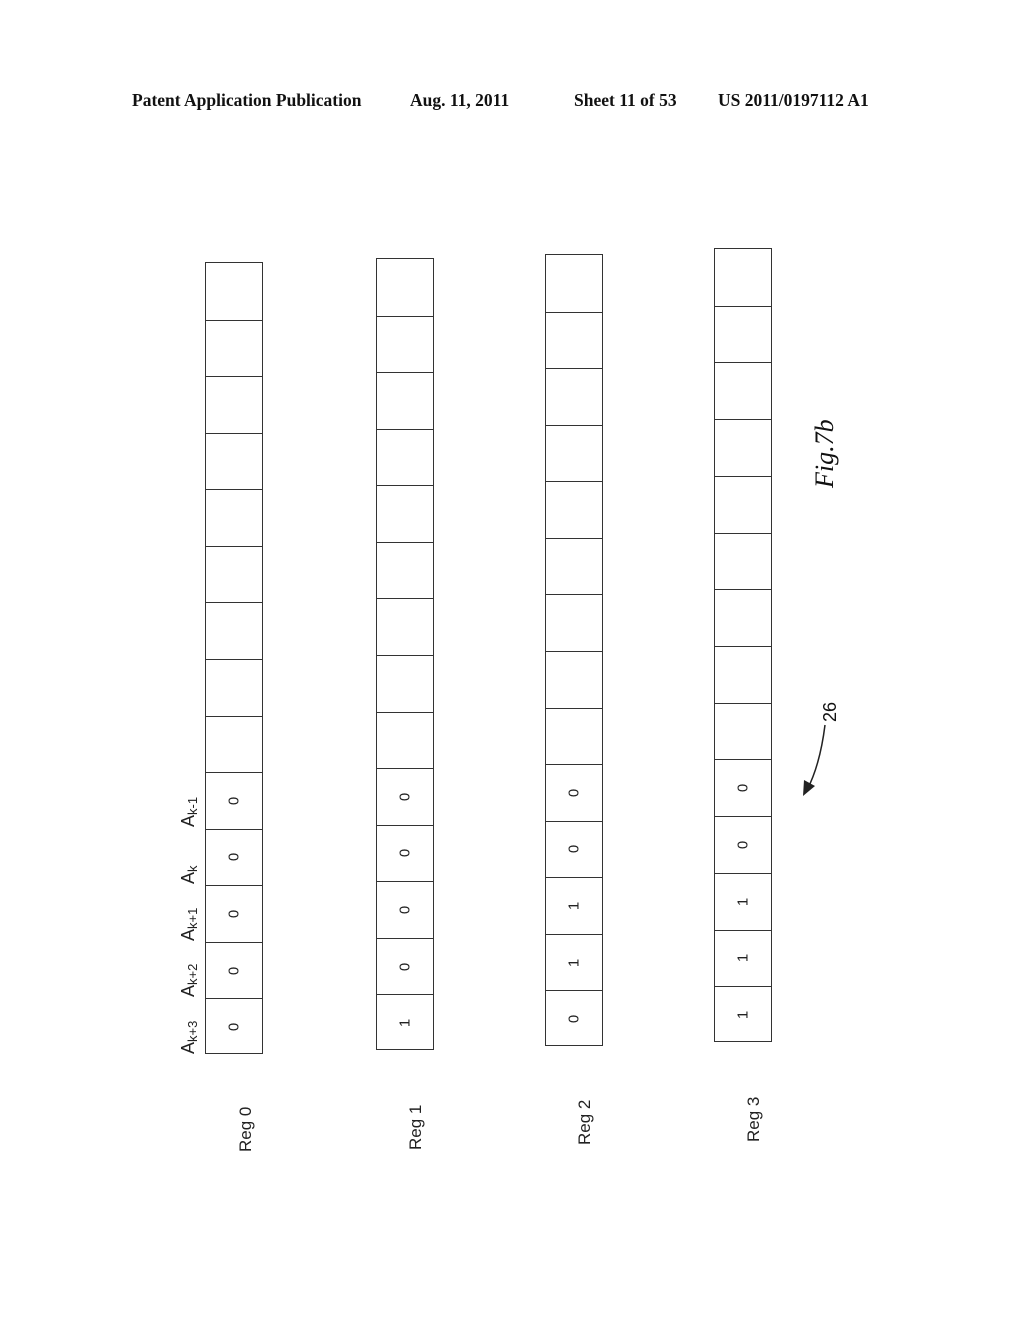  What do you see at coordinates (247, 100) in the screenshot?
I see `publication-title: Patent Application Publication` at bounding box center [247, 100].